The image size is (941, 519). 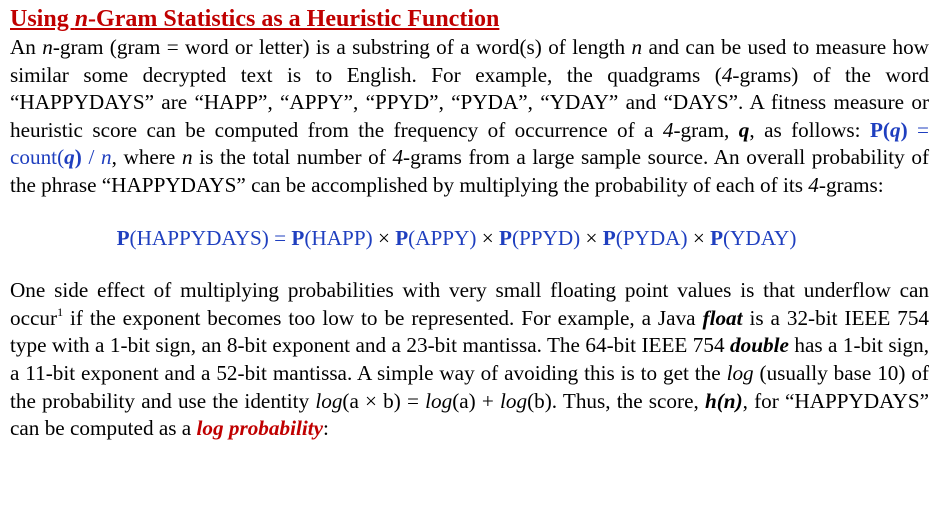 I want to click on p1-text: -grams:, so click(x=851, y=184).